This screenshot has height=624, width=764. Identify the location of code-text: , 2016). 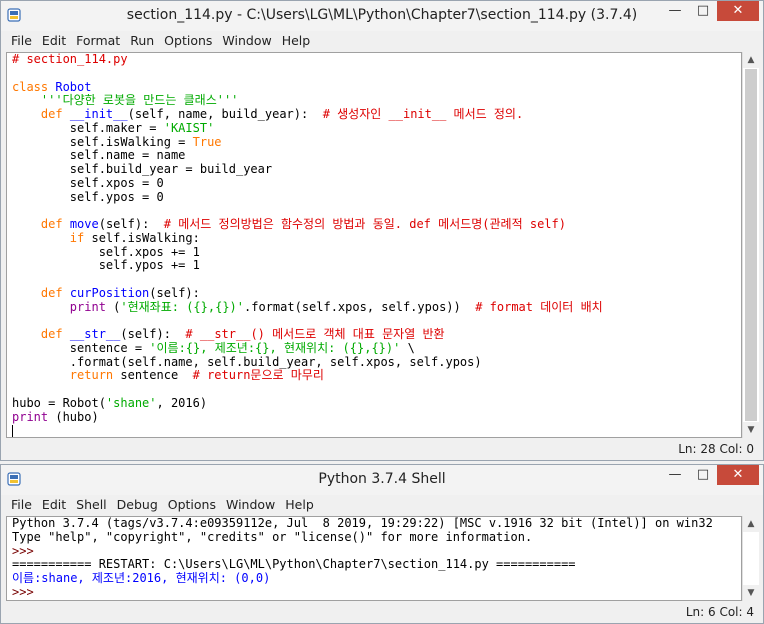
(182, 402).